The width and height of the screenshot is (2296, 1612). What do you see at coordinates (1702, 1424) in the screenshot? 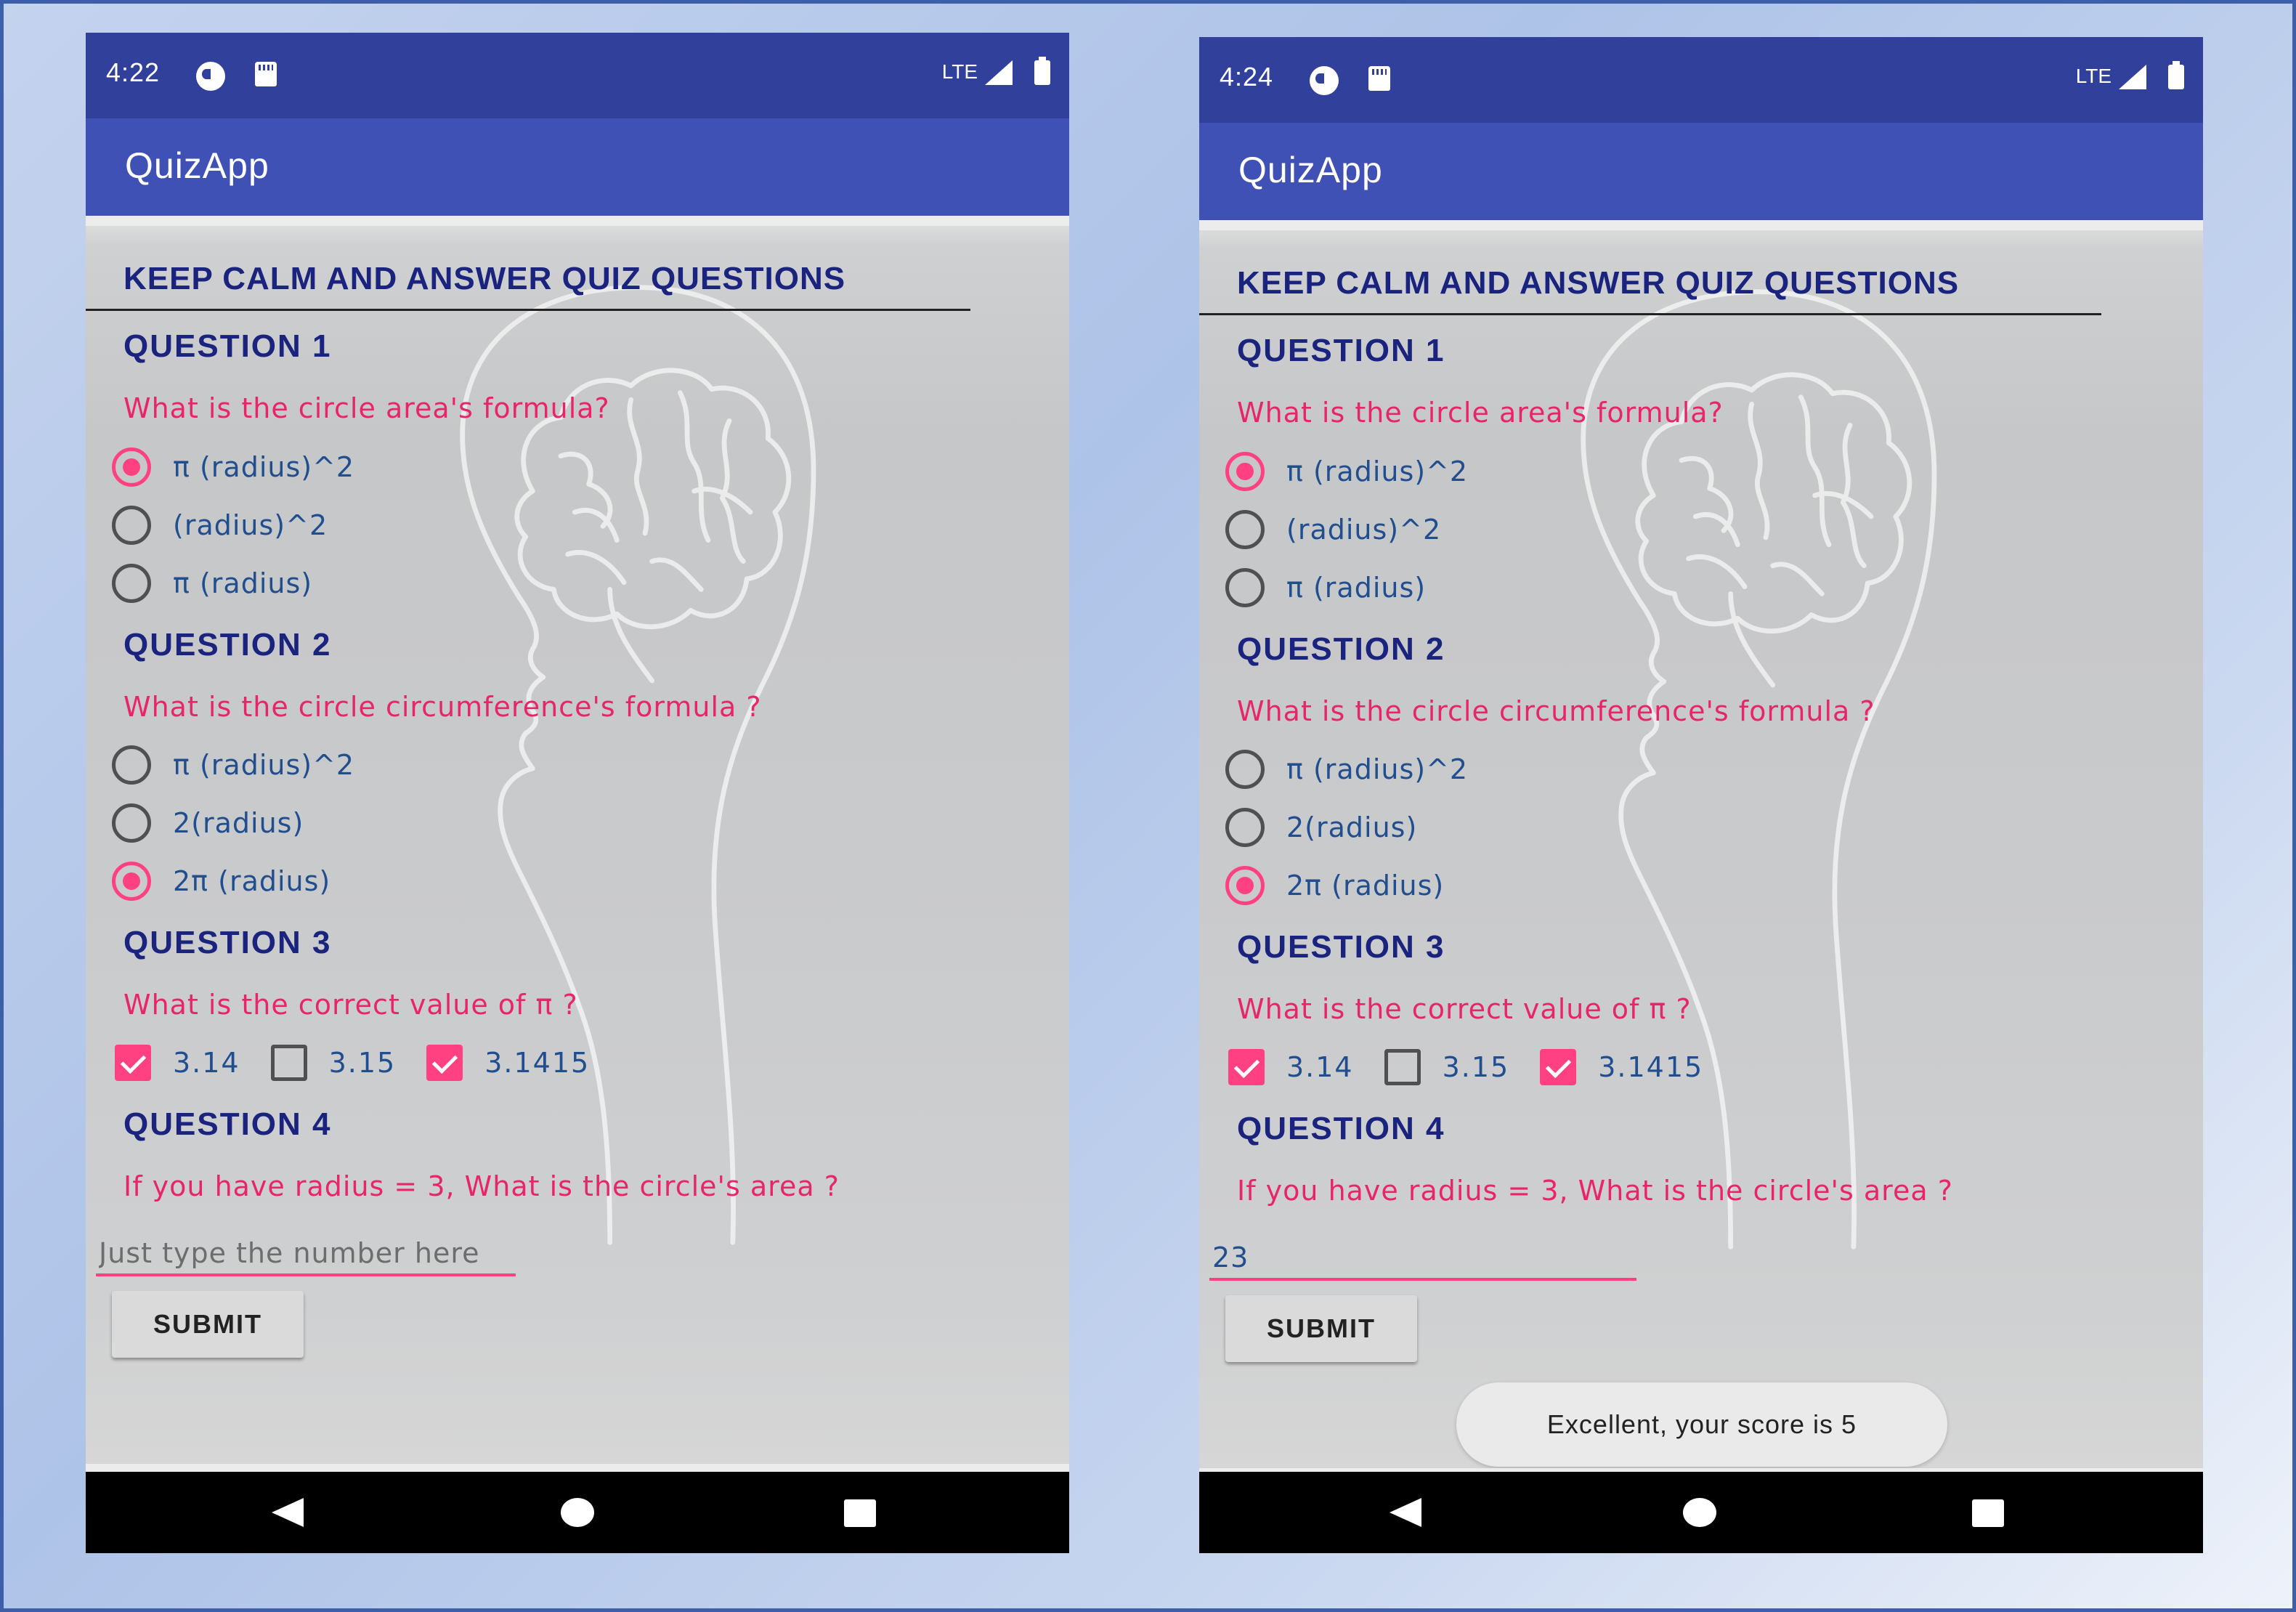
I see `score-toast: Excellent, your score is 5` at bounding box center [1702, 1424].